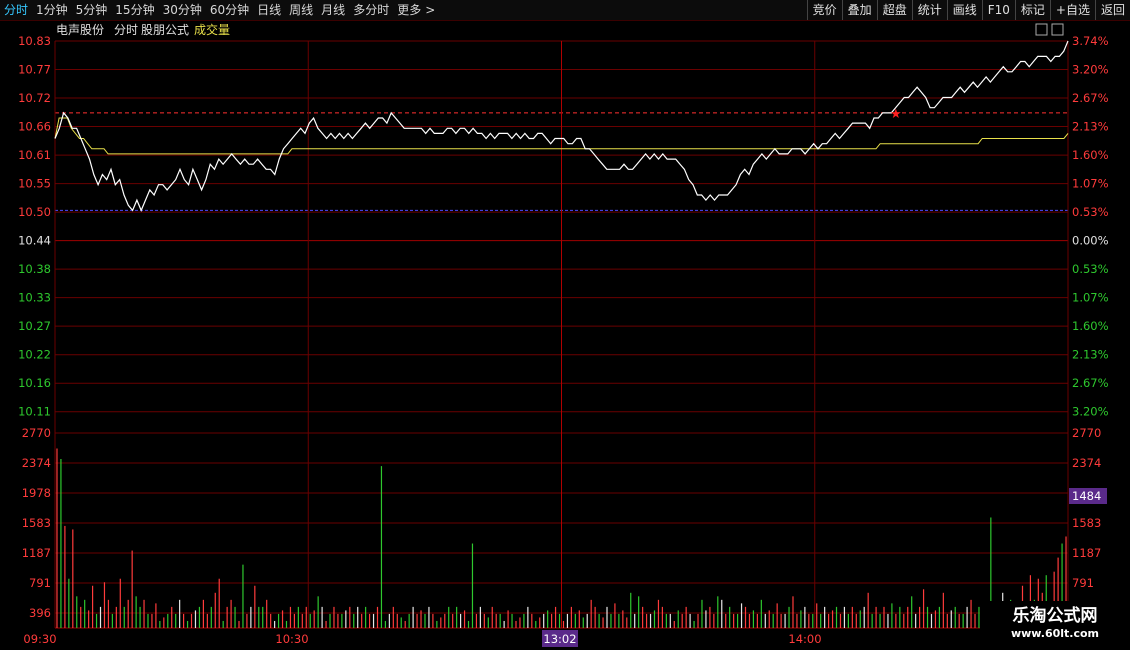  I want to click on tool-button-8: 返回, so click(1112, 10).